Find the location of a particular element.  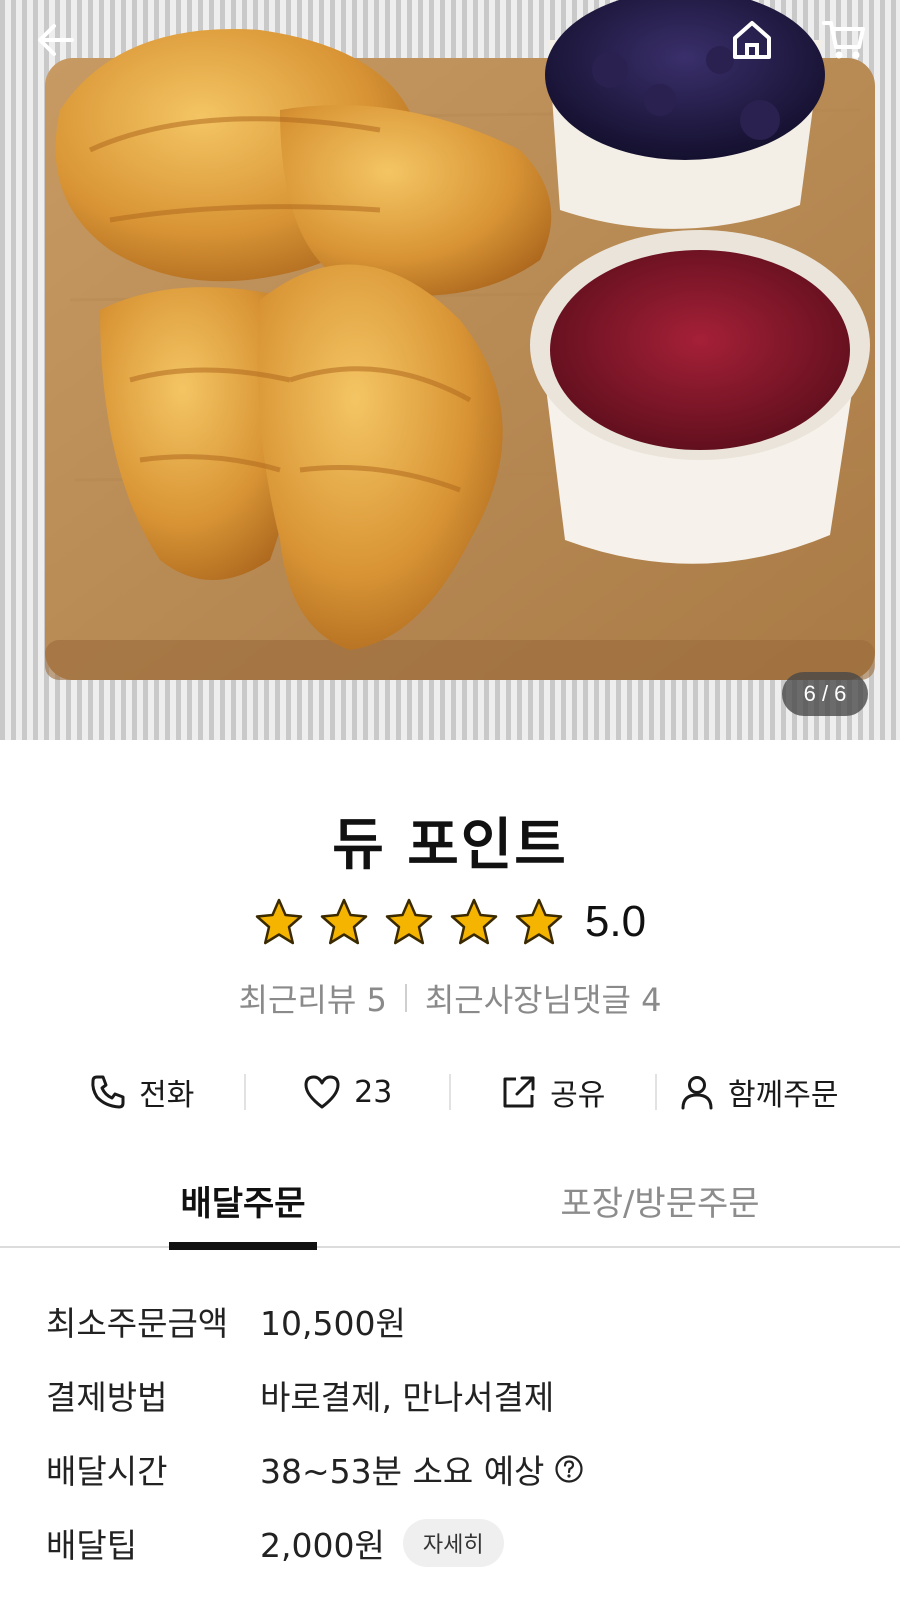

person-icon is located at coordinates (697, 1093).